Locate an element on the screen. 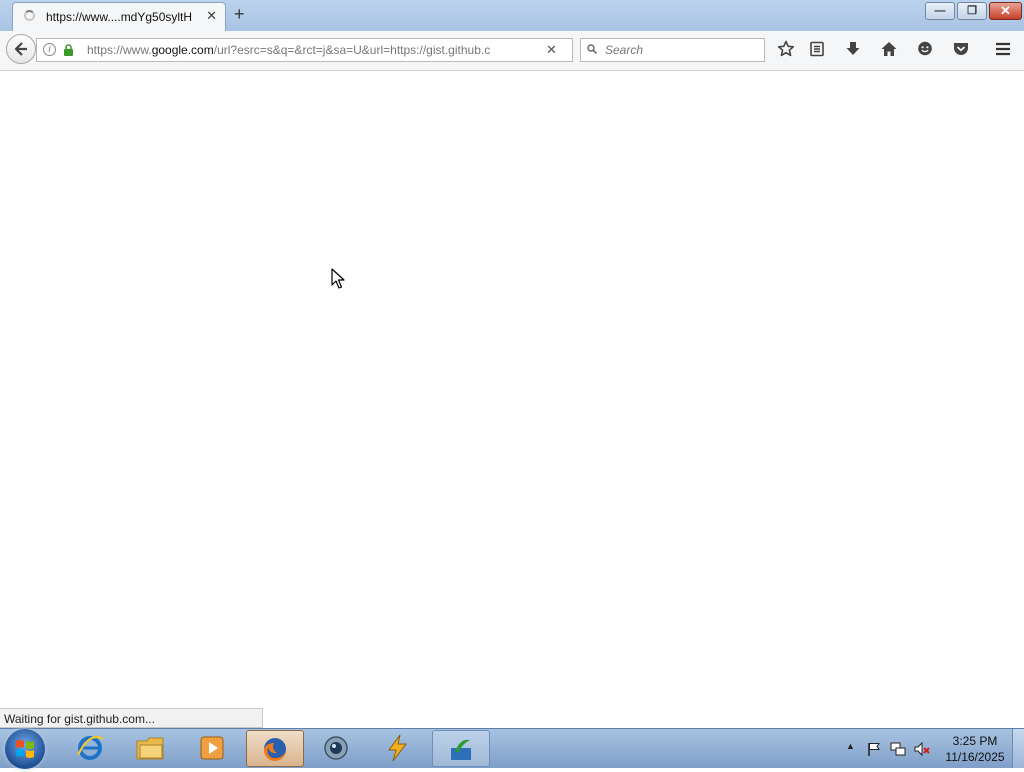 The width and height of the screenshot is (1024, 772). network-icon is located at coordinates (898, 749).